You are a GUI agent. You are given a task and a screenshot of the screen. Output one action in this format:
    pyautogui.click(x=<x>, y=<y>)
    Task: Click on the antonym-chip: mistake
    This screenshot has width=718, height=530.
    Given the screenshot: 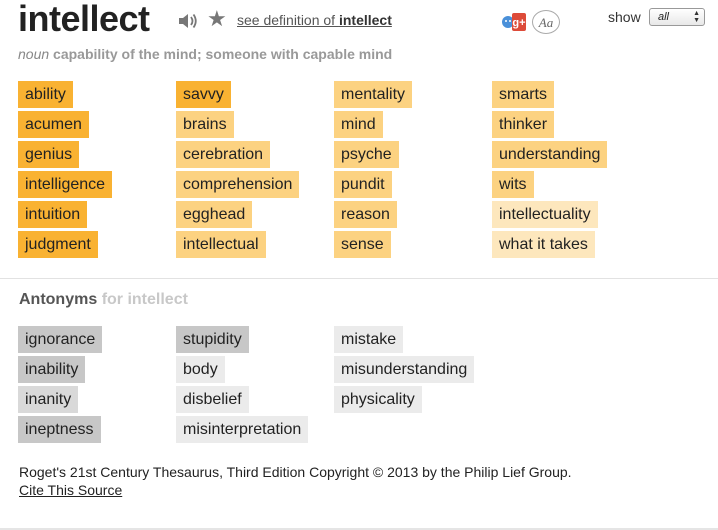 What is the action you would take?
    pyautogui.click(x=369, y=339)
    